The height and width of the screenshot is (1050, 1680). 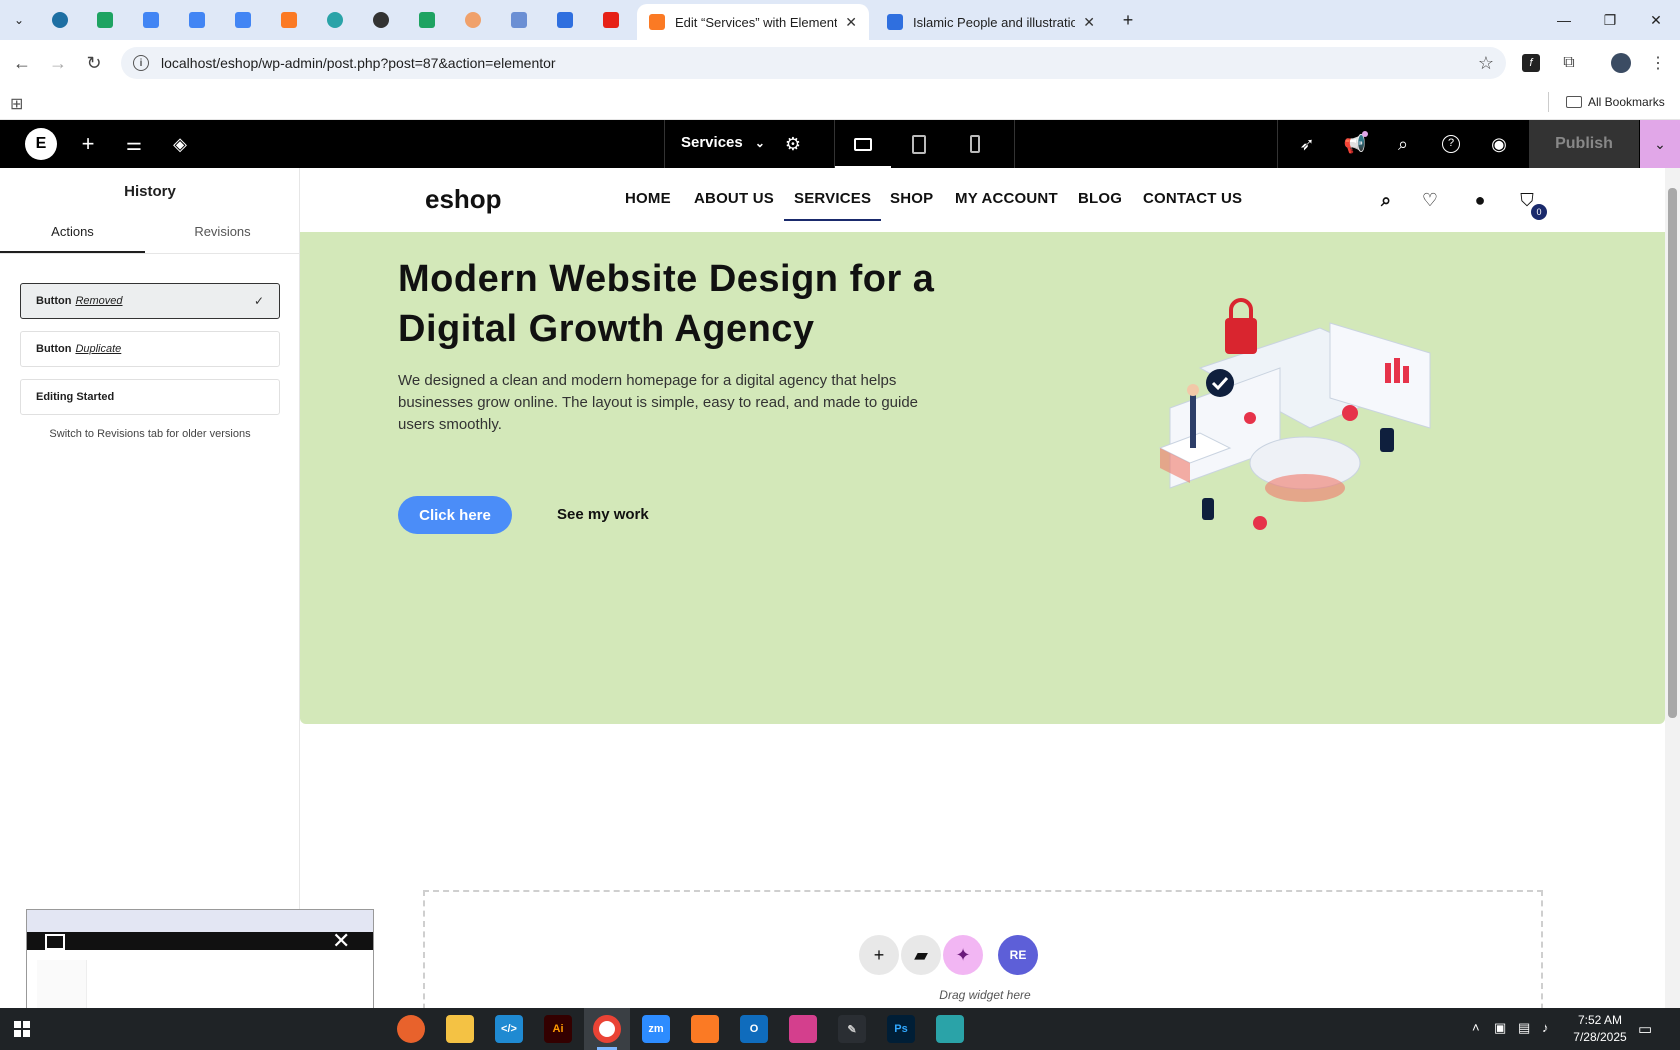 What do you see at coordinates (1486, 63) in the screenshot?
I see `bookmark-star-icon: ☆` at bounding box center [1486, 63].